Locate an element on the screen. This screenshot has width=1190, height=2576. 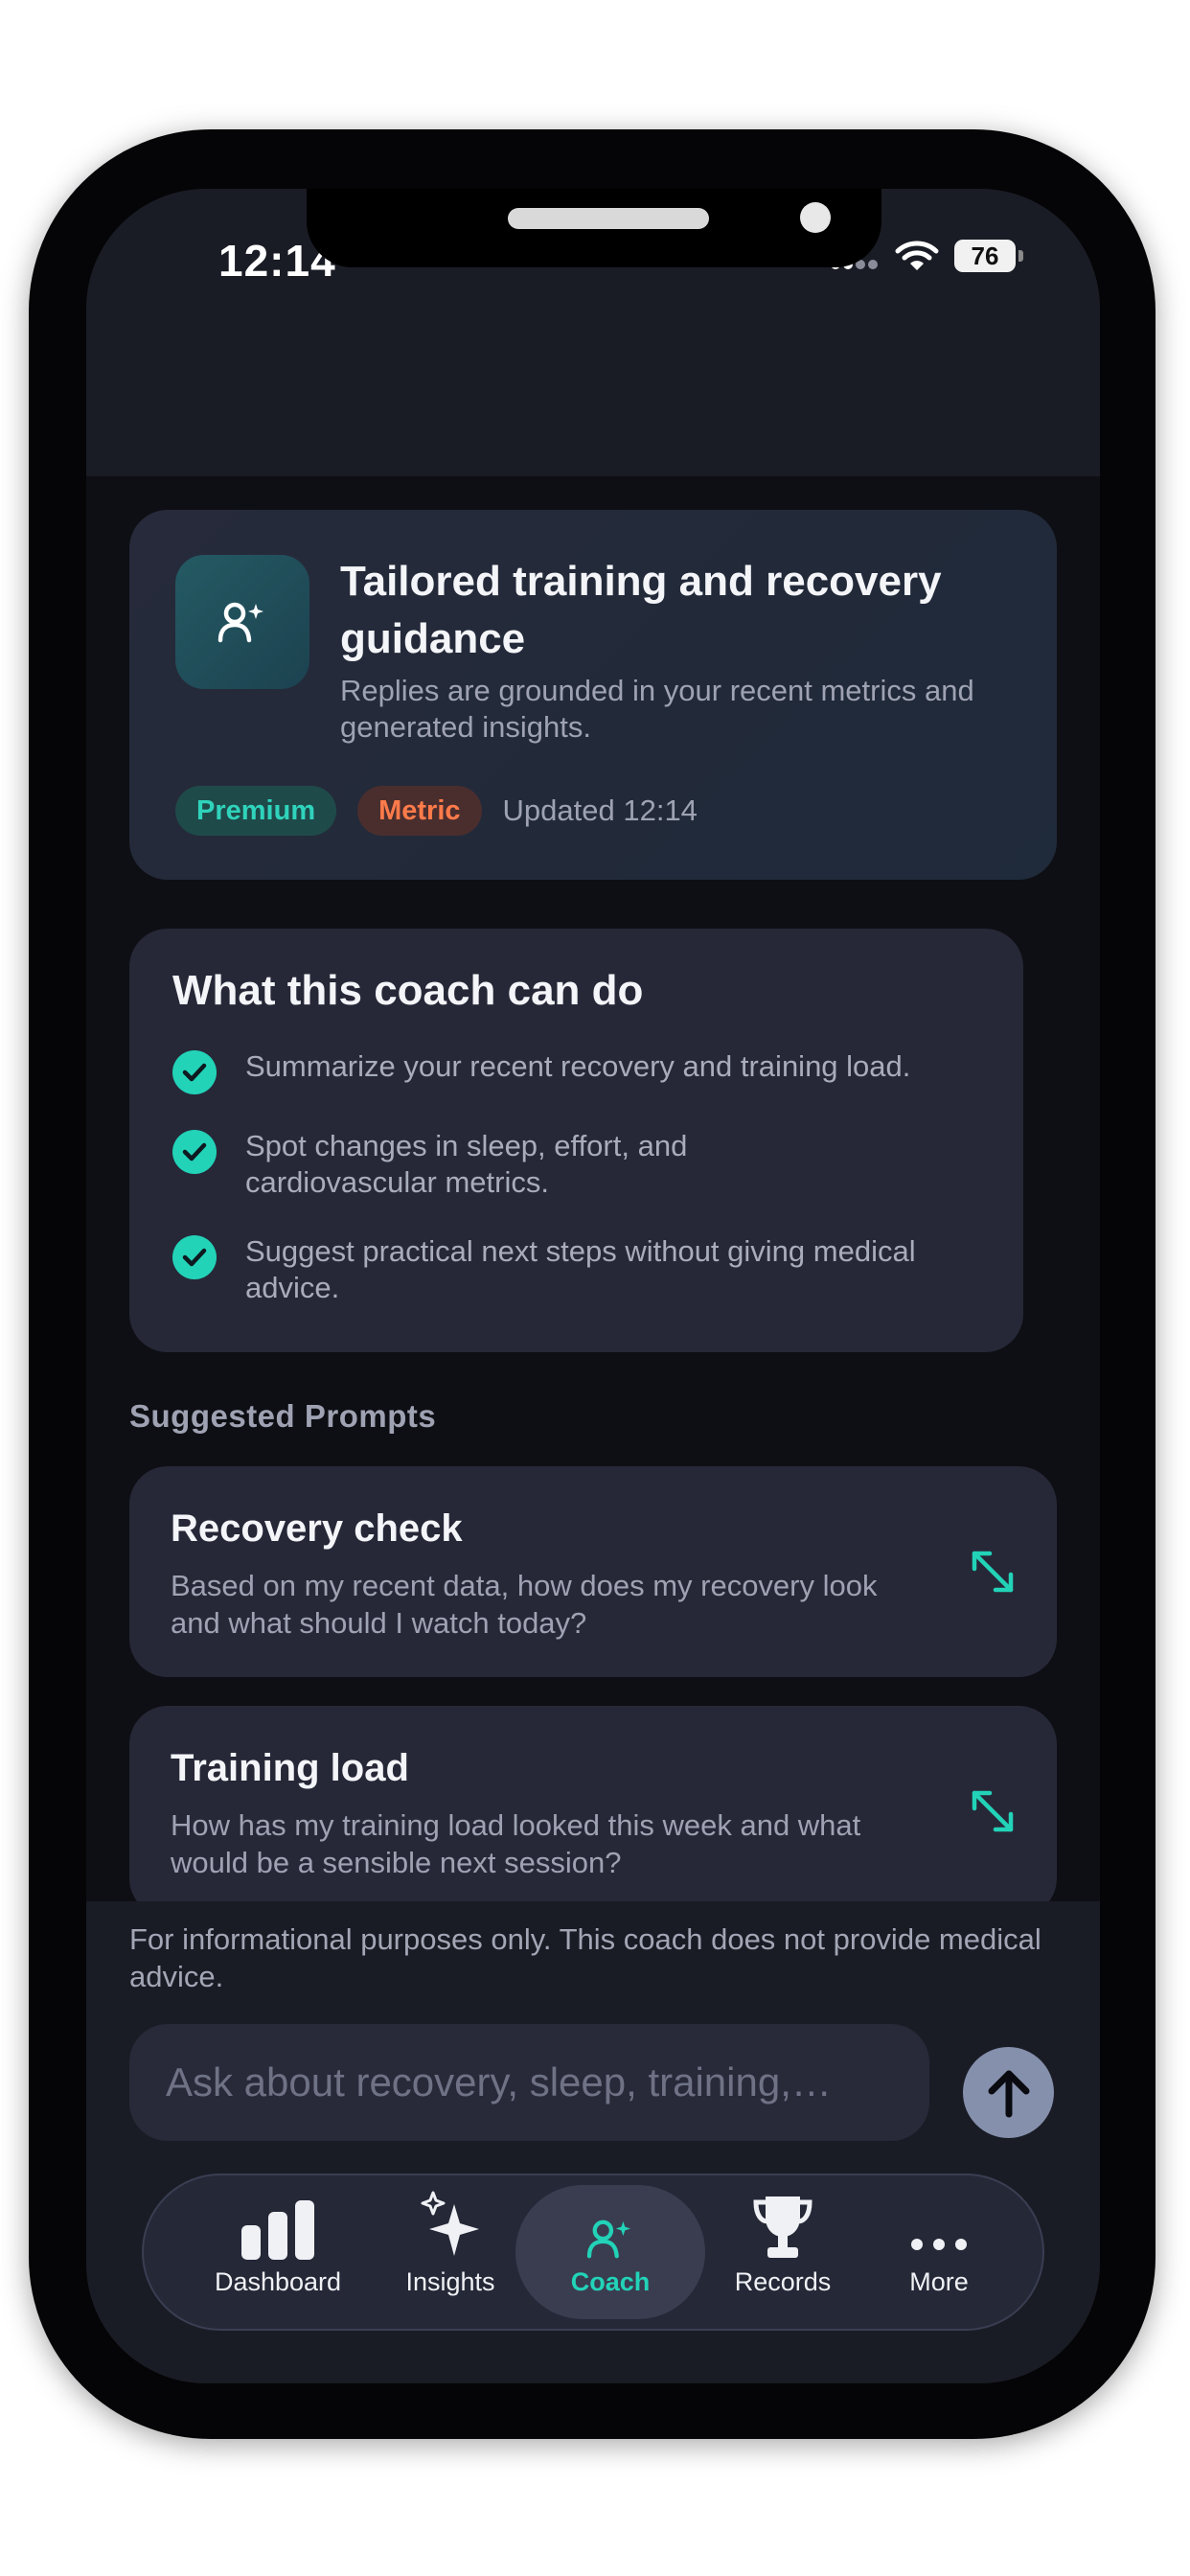
speaker is located at coordinates (608, 218).